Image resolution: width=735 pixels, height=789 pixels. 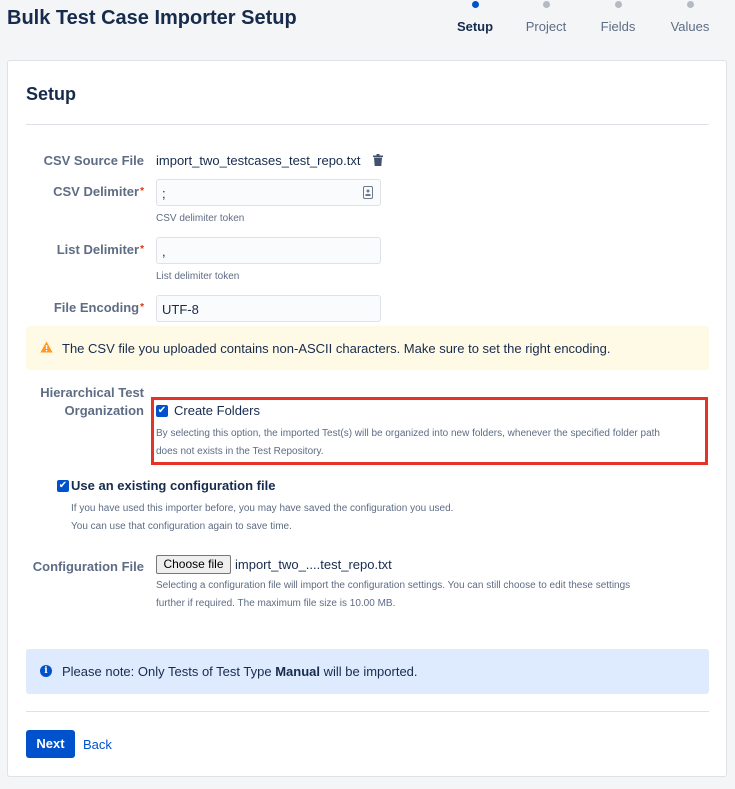 What do you see at coordinates (690, 26) in the screenshot?
I see `step-label: Values` at bounding box center [690, 26].